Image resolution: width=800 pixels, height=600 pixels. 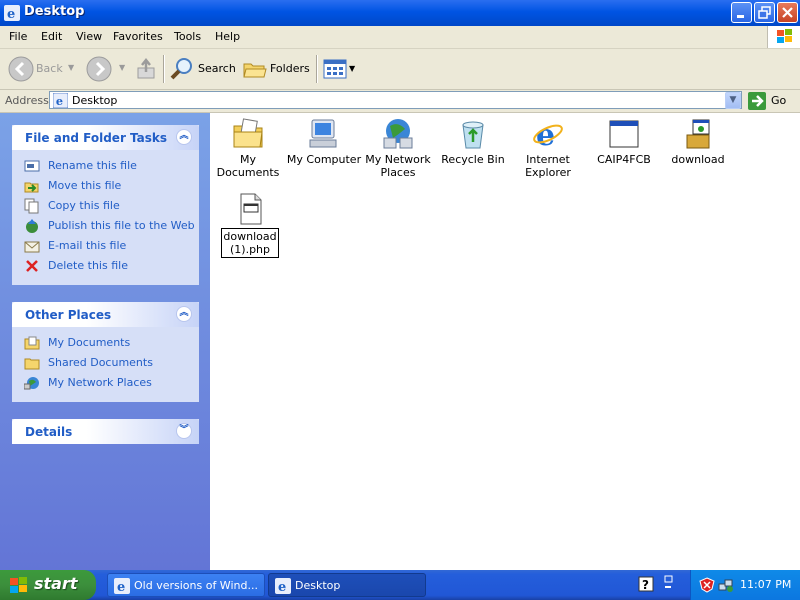 I want to click on start-button: start, so click(x=48, y=585).